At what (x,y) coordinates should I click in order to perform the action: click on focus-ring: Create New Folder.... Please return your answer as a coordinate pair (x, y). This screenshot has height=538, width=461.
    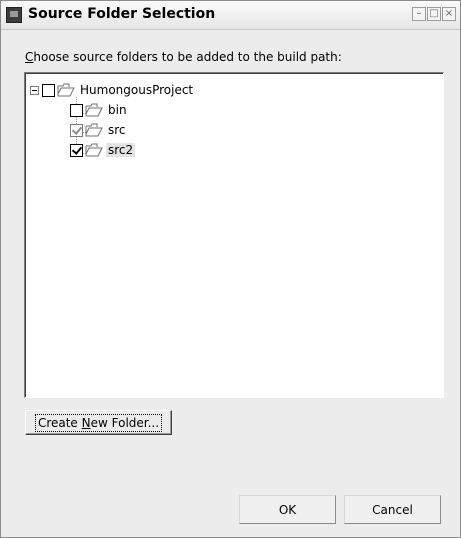
    Looking at the image, I should click on (98, 422).